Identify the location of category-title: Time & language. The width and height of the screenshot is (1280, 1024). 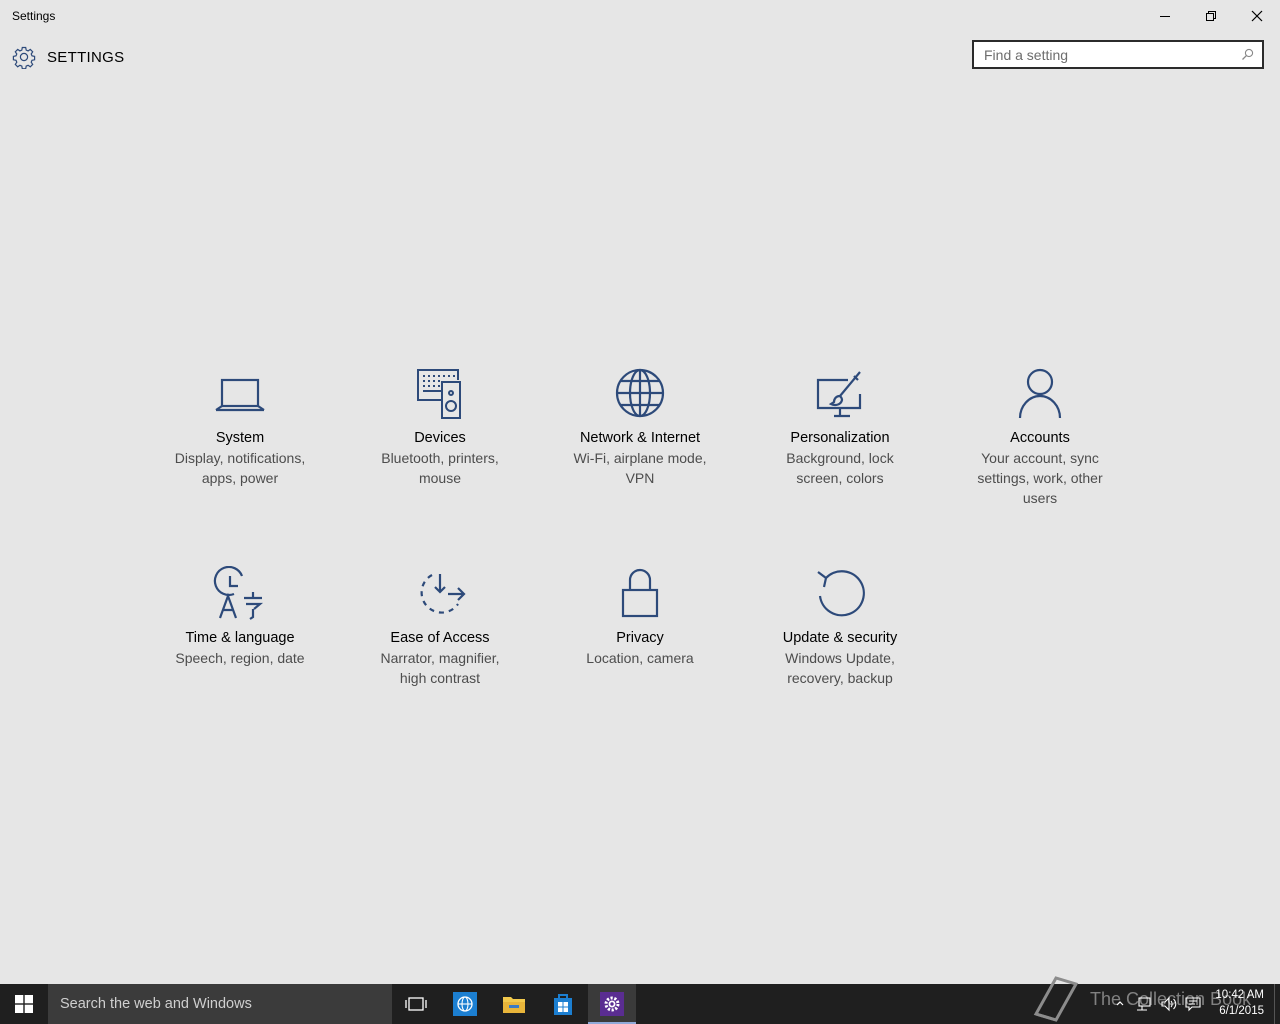
(240, 638).